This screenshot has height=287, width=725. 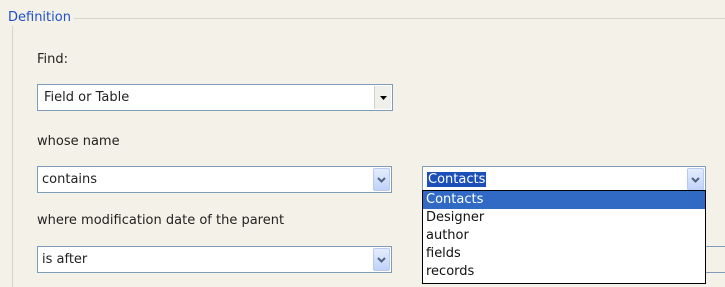 What do you see at coordinates (214, 259) in the screenshot?
I see `date-operator-combobox: is after` at bounding box center [214, 259].